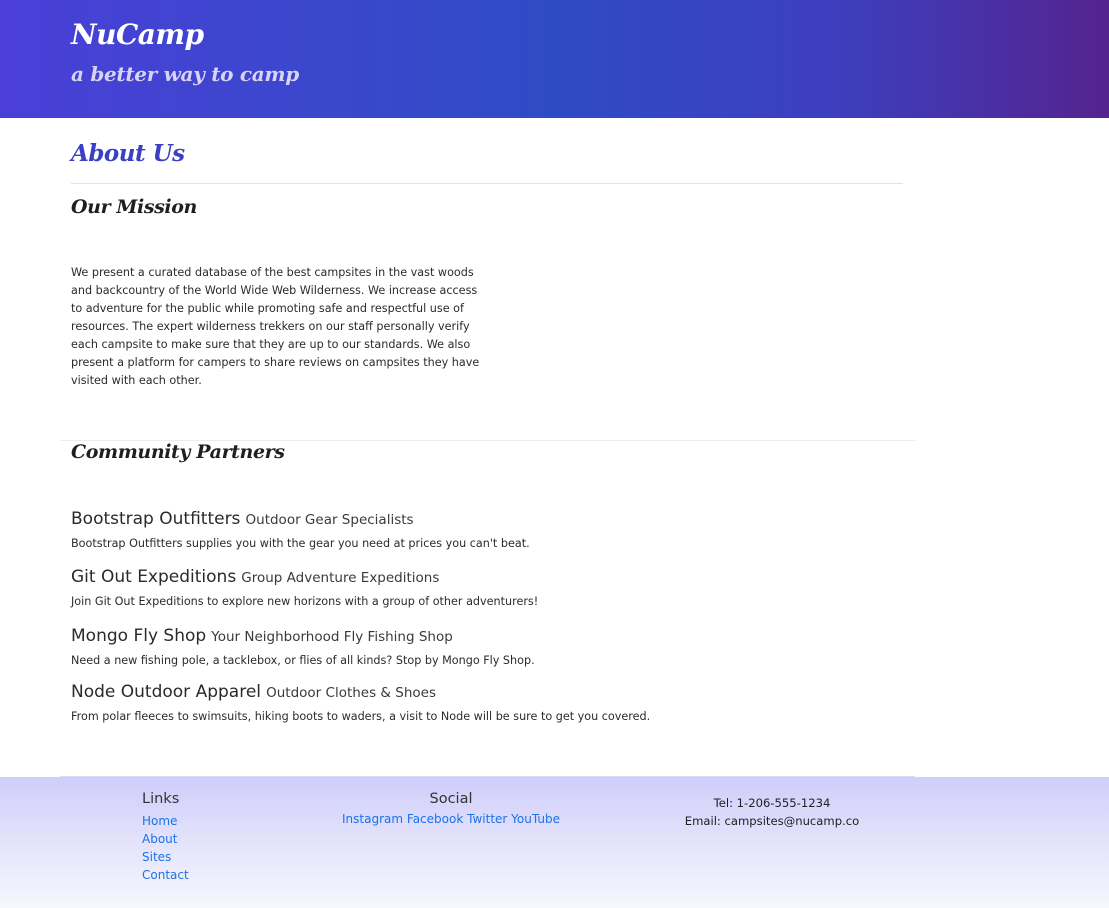 The height and width of the screenshot is (908, 1109). What do you see at coordinates (165, 875) in the screenshot?
I see `footer-link-contact: Contact` at bounding box center [165, 875].